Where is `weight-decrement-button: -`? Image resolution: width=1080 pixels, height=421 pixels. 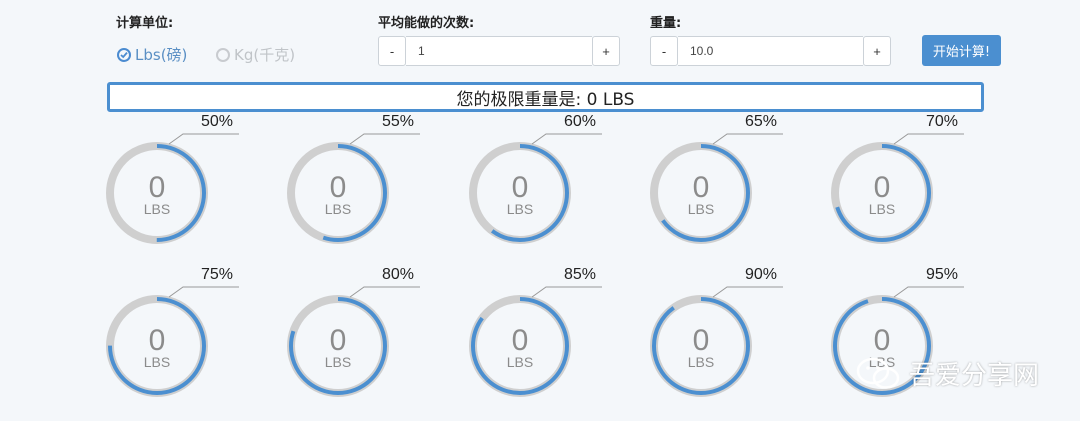 weight-decrement-button: - is located at coordinates (664, 51).